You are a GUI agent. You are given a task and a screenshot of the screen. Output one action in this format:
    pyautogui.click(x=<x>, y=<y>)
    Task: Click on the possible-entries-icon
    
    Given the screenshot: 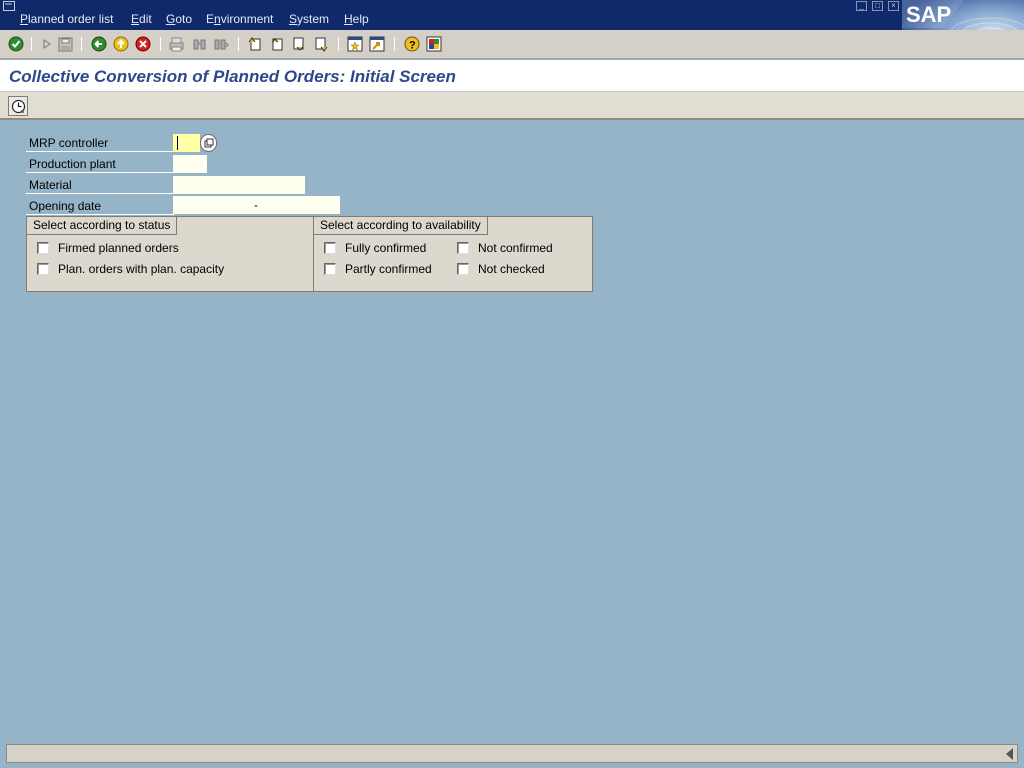 What is the action you would take?
    pyautogui.click(x=208, y=143)
    